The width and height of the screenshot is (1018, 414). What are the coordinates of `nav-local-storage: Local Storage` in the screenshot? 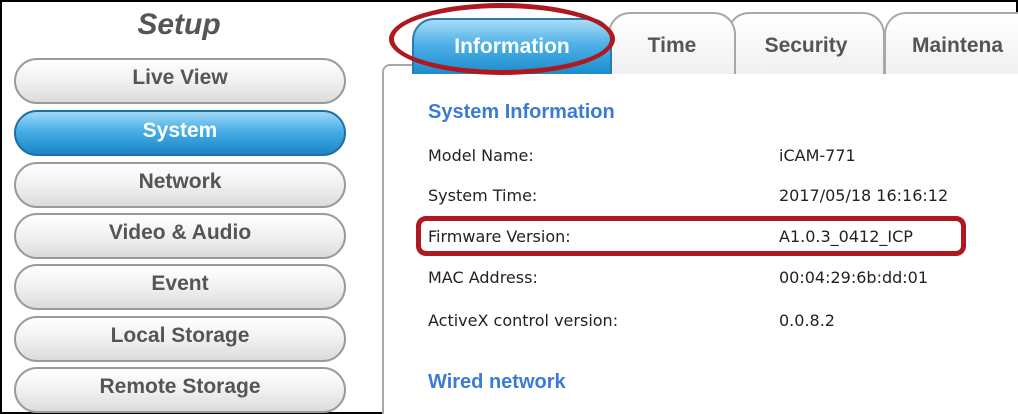 It's located at (180, 339).